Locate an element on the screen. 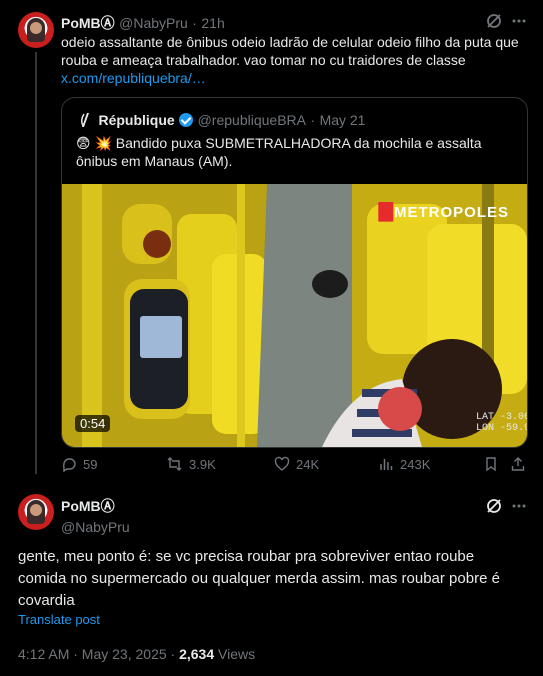  like-button: 24K is located at coordinates (296, 464).